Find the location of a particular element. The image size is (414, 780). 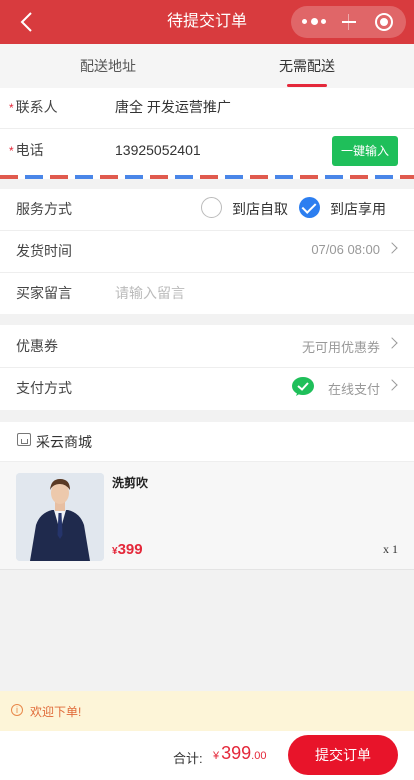

minimize-icon is located at coordinates (349, 22).